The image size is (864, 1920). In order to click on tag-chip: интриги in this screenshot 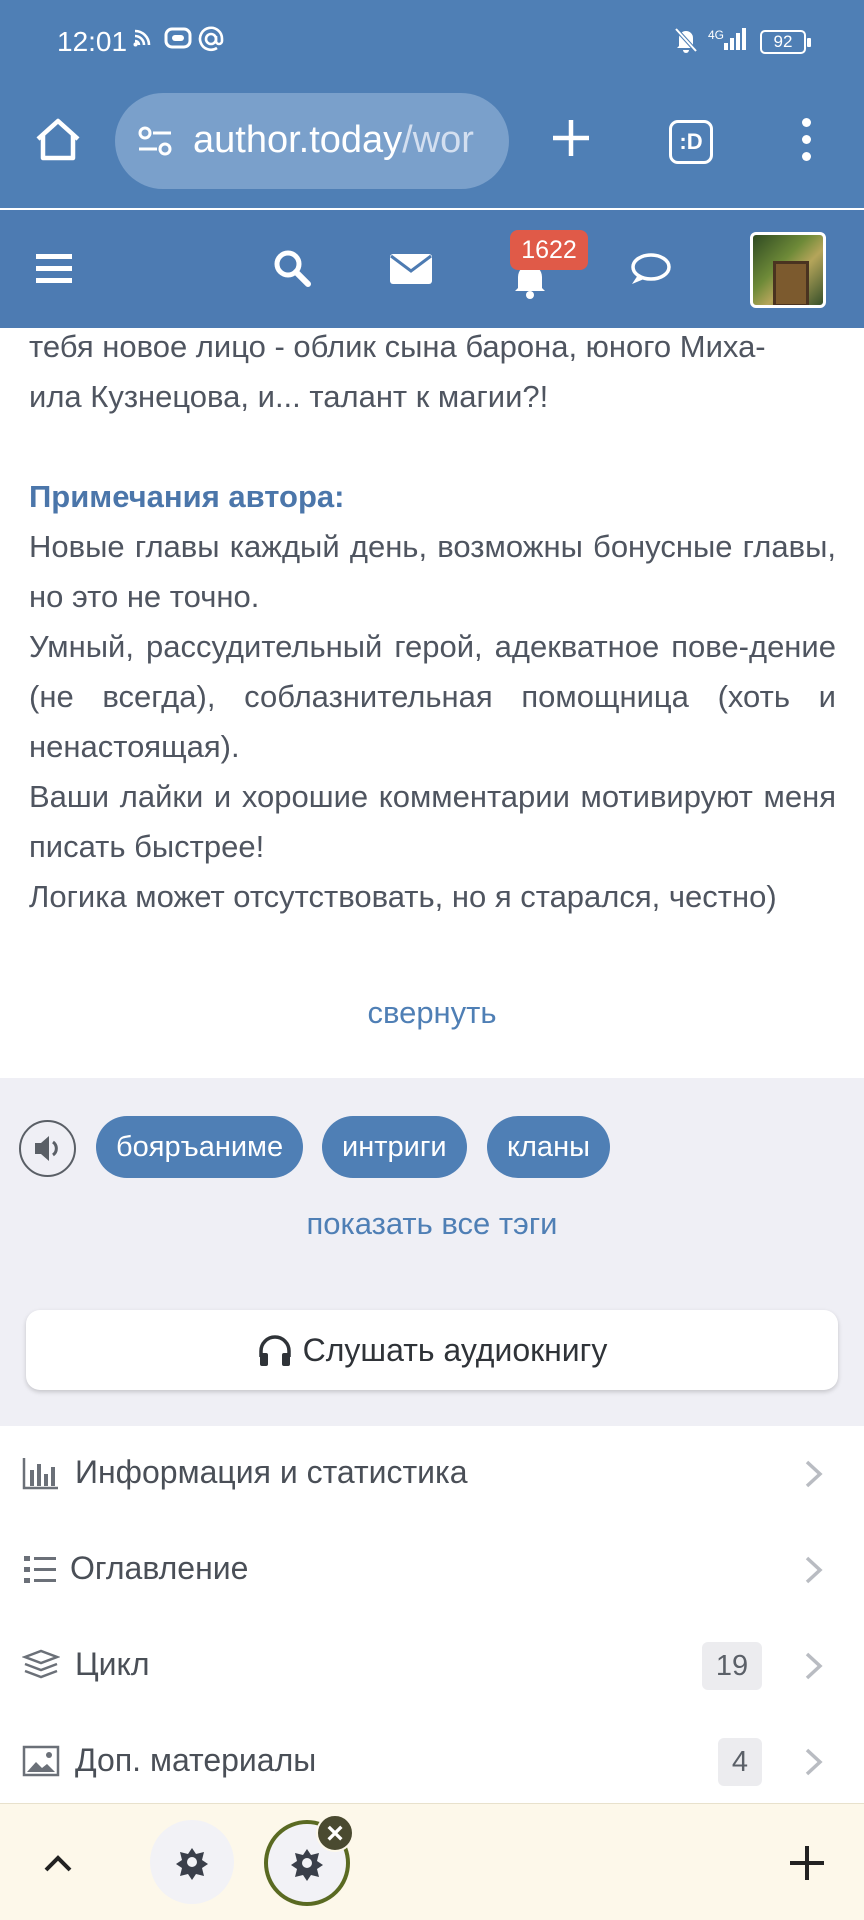, I will do `click(394, 1147)`.